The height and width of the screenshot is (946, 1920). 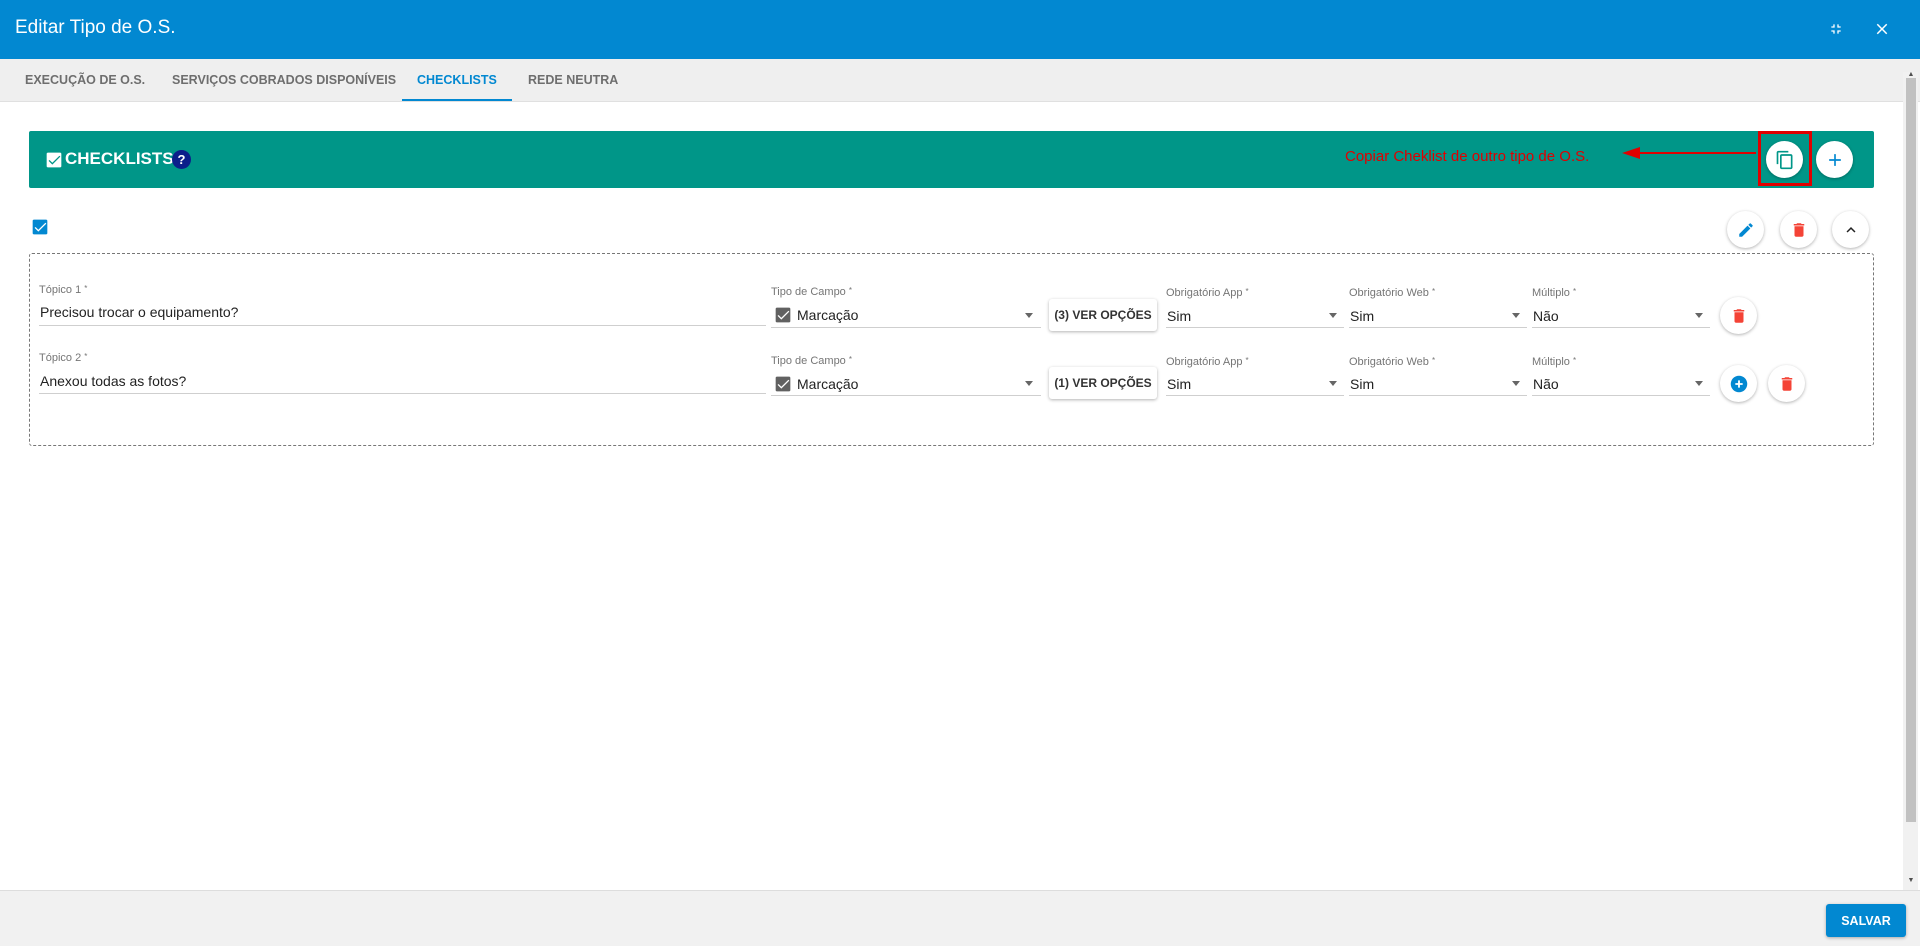 I want to click on edit-checklist-button, so click(x=1745, y=229).